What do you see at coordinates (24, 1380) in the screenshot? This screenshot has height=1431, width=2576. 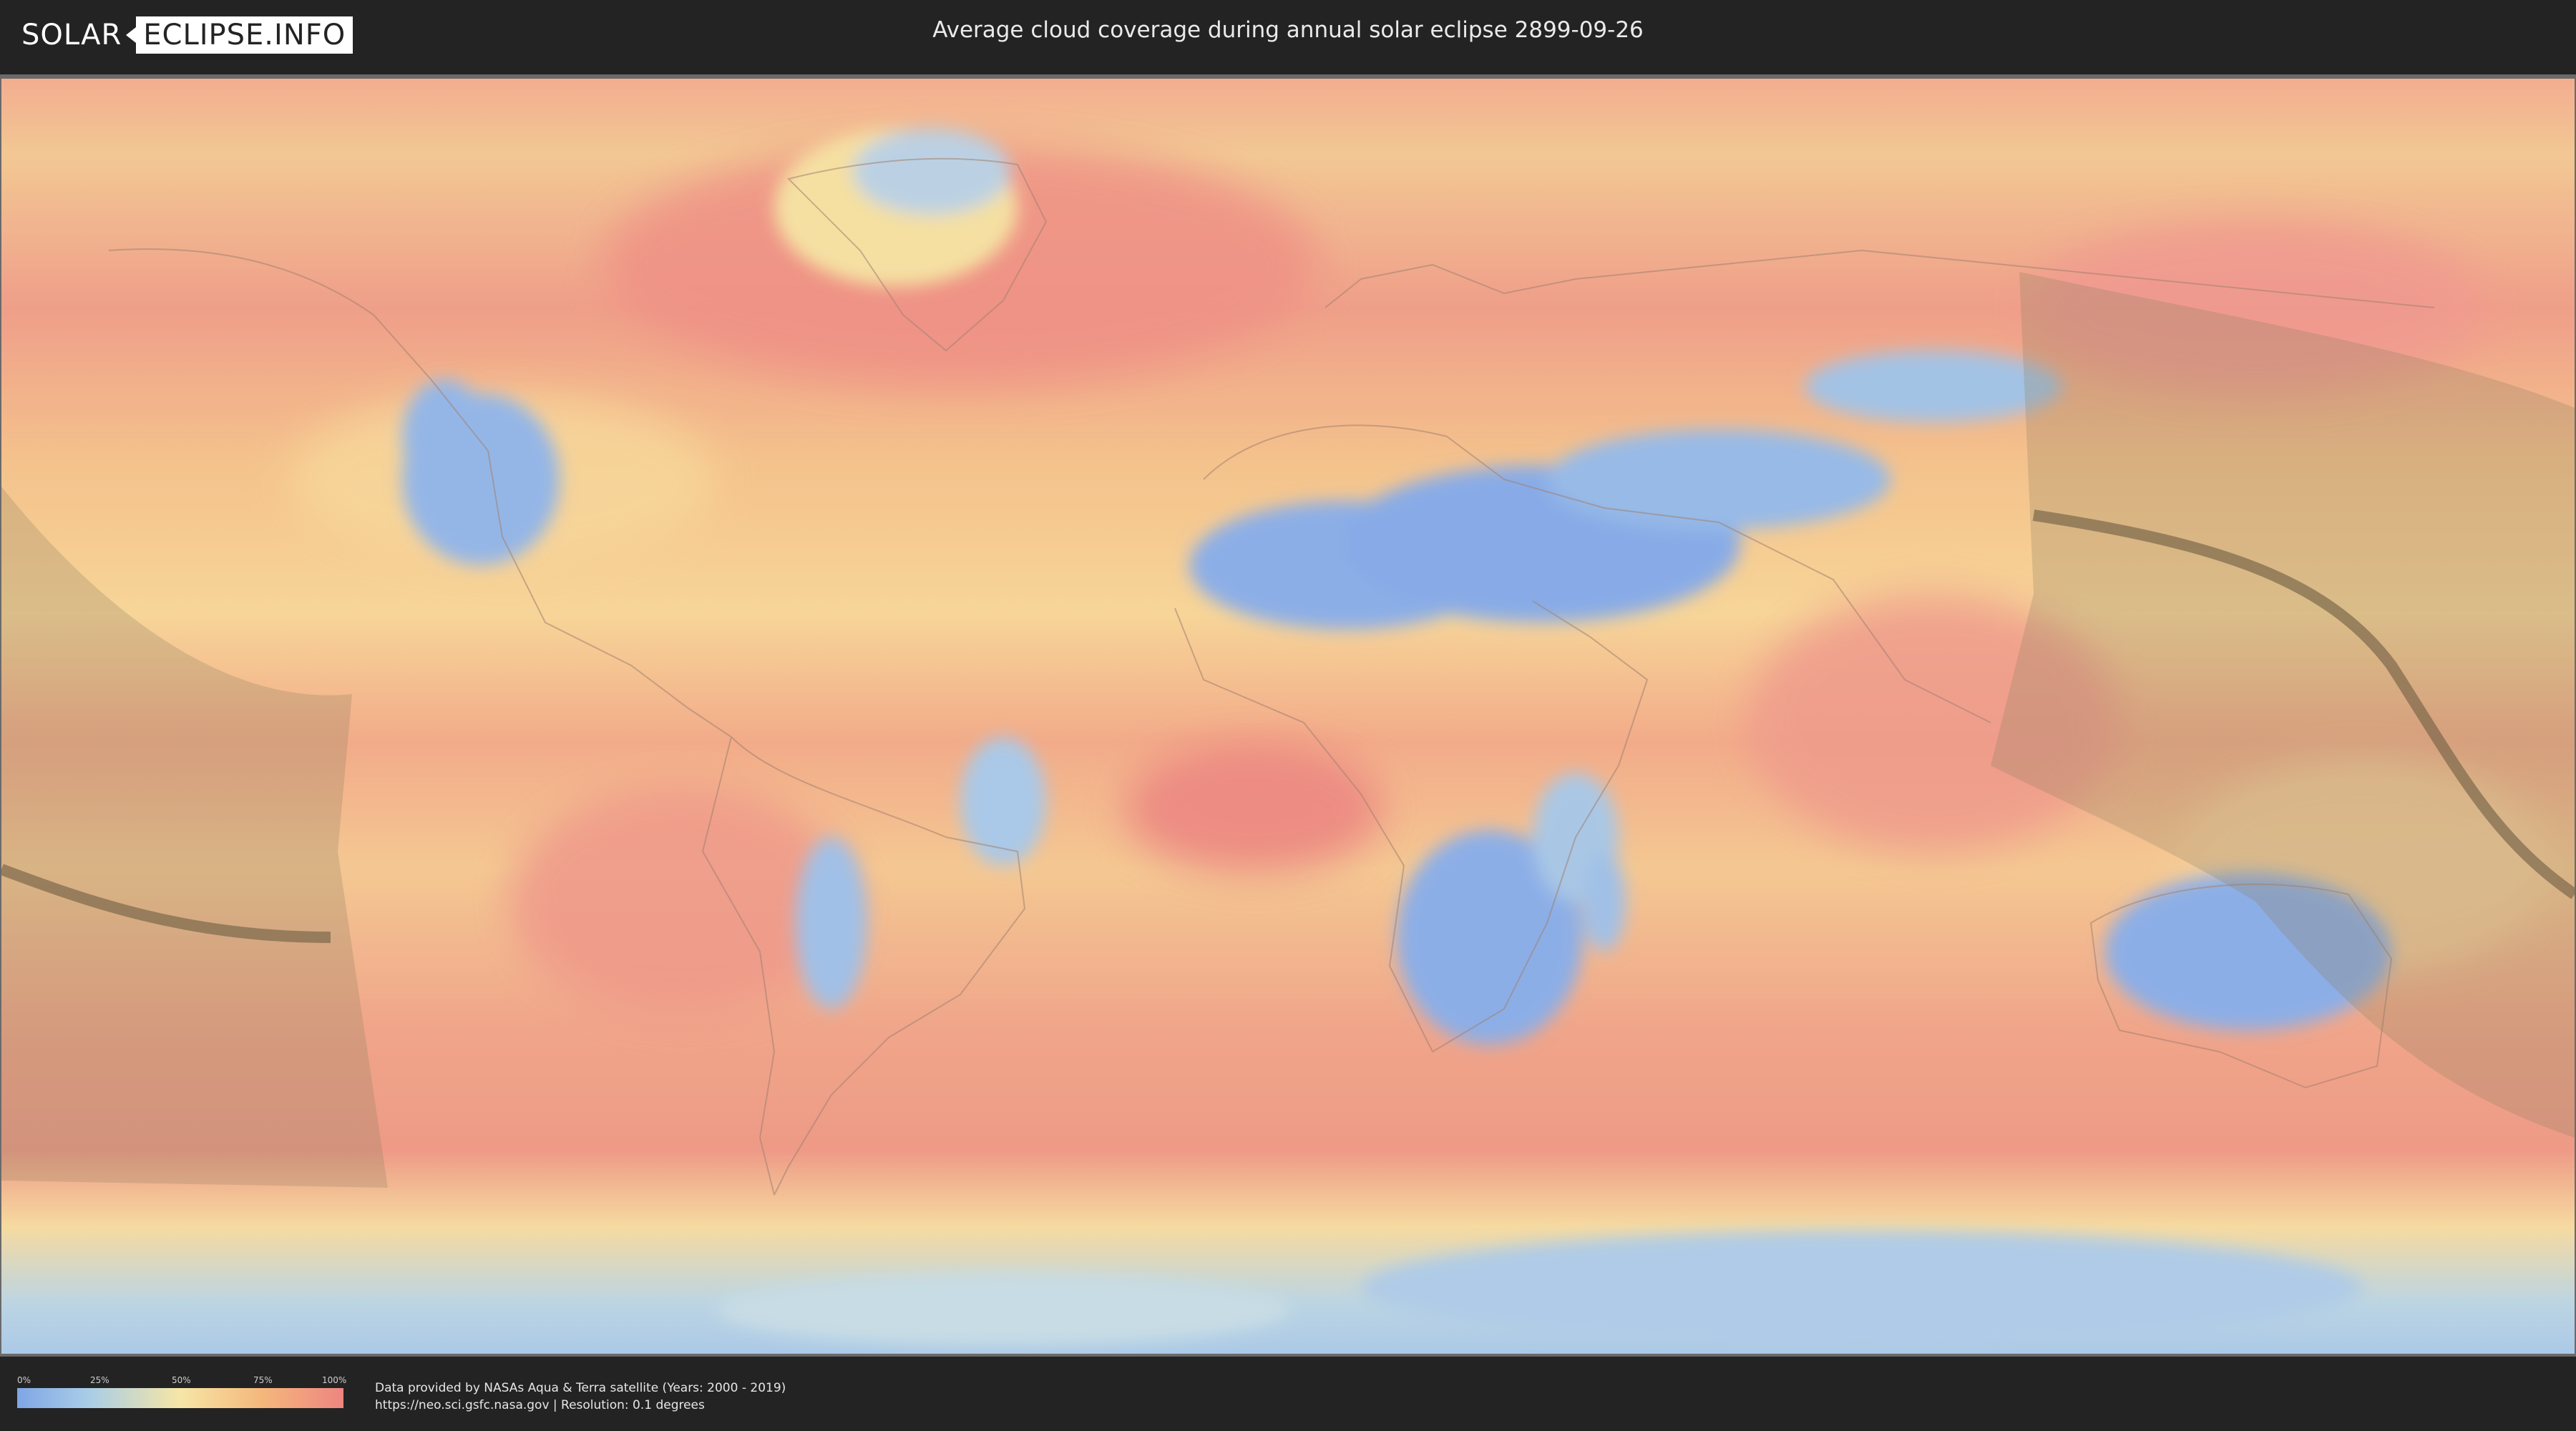 I see `legend-tick-0: 0%` at bounding box center [24, 1380].